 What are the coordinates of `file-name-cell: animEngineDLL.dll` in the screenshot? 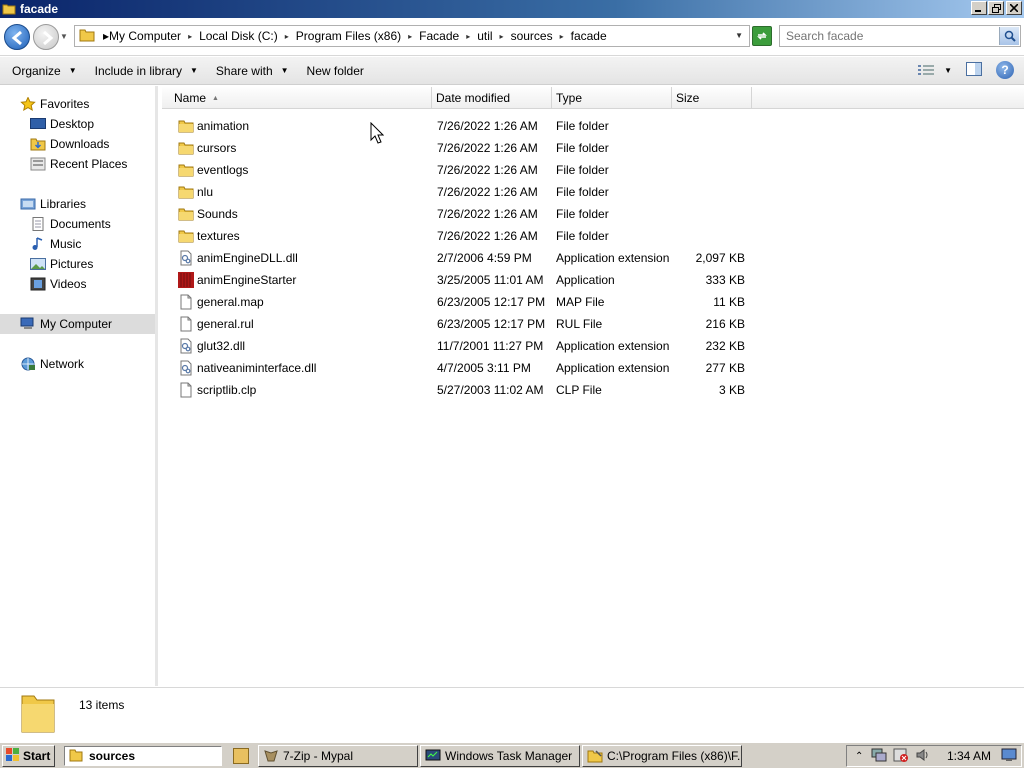 It's located at (303, 258).